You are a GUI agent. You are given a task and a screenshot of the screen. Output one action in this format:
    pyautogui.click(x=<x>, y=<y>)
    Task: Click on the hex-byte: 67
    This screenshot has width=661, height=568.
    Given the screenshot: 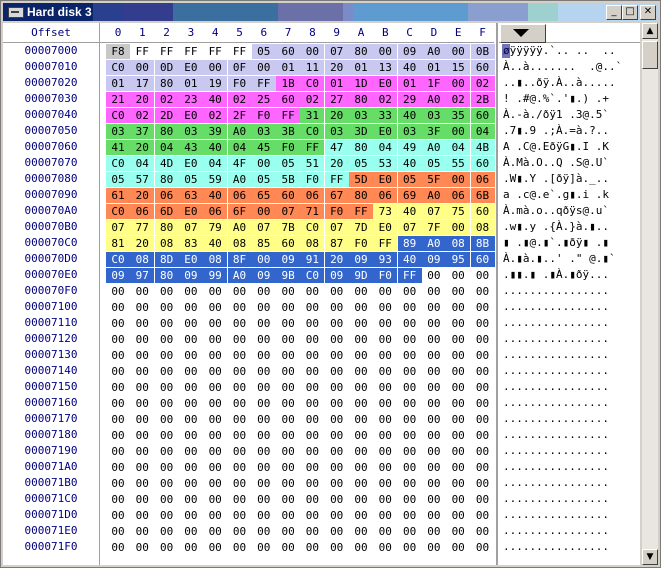 What is the action you would take?
    pyautogui.click(x=336, y=195)
    